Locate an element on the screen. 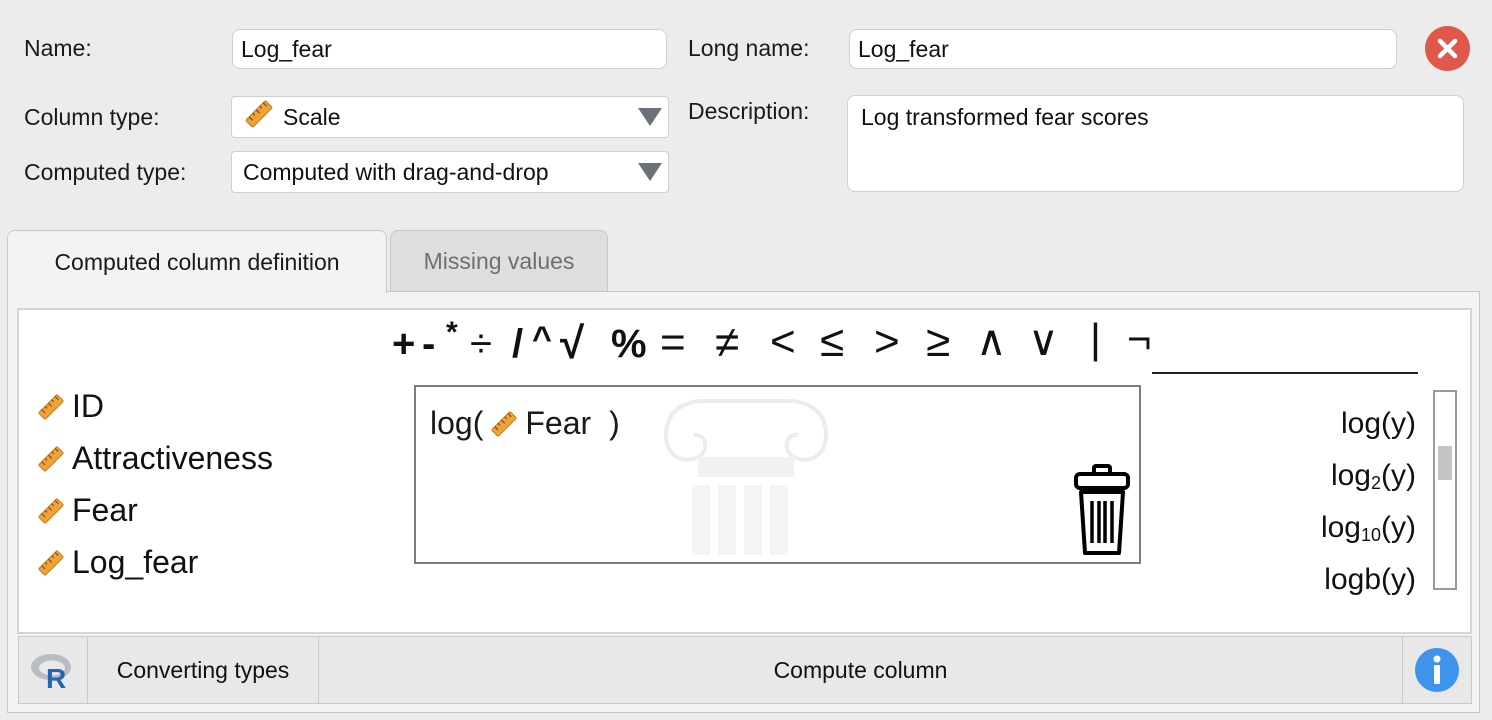 The height and width of the screenshot is (720, 1492). column-item-label: Fear is located at coordinates (105, 510).